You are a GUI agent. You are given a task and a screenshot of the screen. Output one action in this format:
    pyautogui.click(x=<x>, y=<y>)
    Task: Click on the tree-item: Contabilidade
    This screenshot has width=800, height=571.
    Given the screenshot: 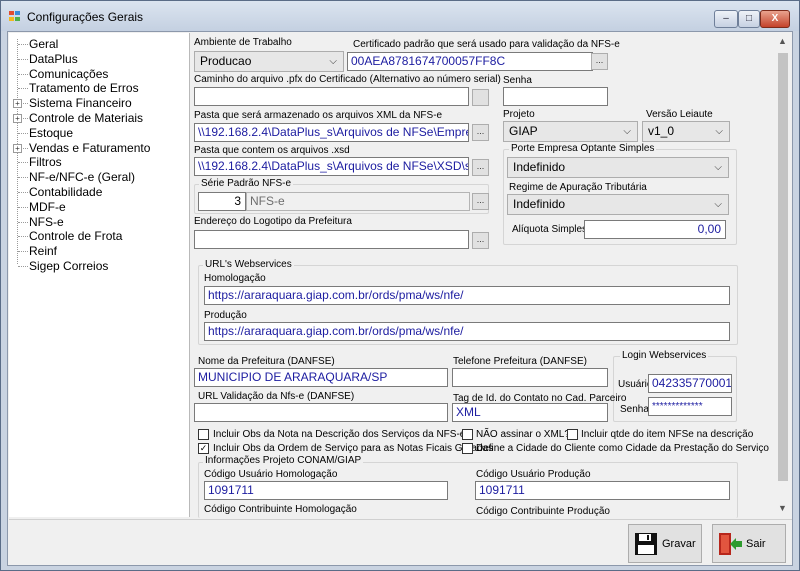 What is the action you would take?
    pyautogui.click(x=65, y=192)
    